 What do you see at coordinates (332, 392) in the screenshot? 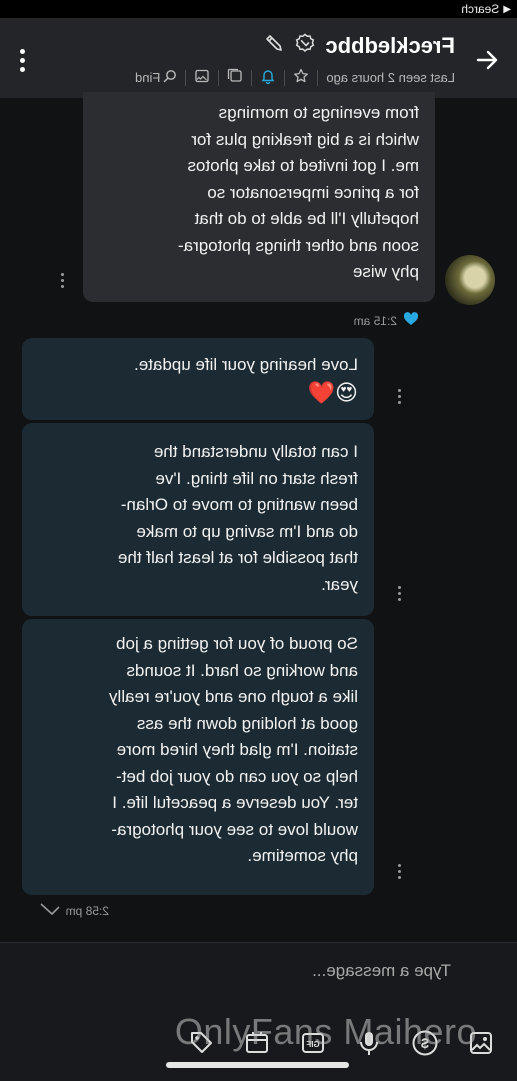
I see `message-emoji: 😍❤️` at bounding box center [332, 392].